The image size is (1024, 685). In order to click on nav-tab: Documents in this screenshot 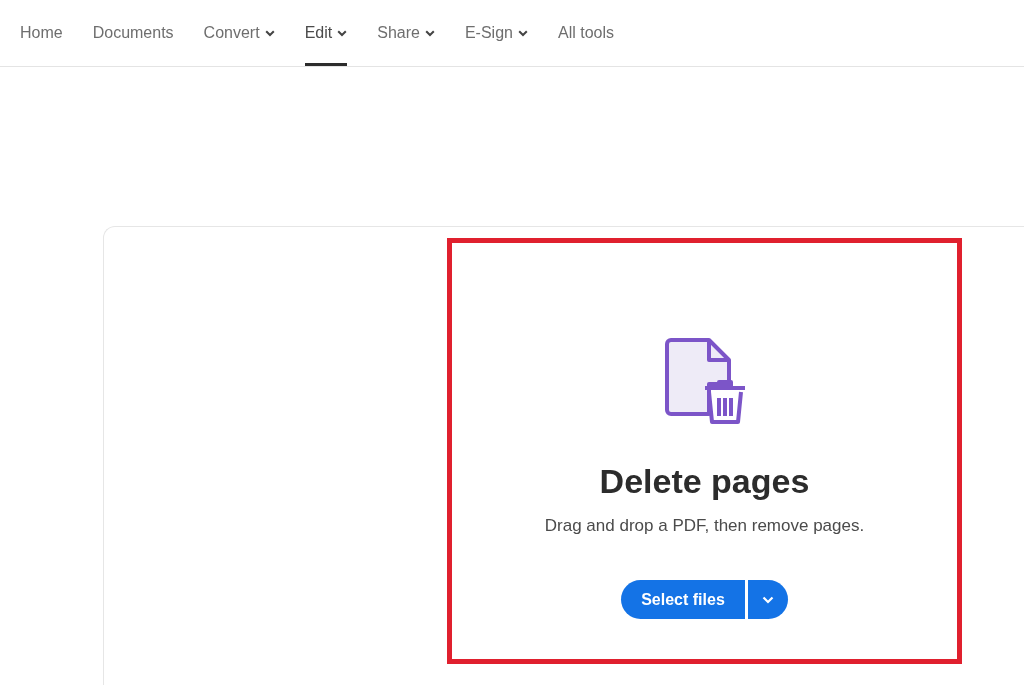, I will do `click(133, 33)`.